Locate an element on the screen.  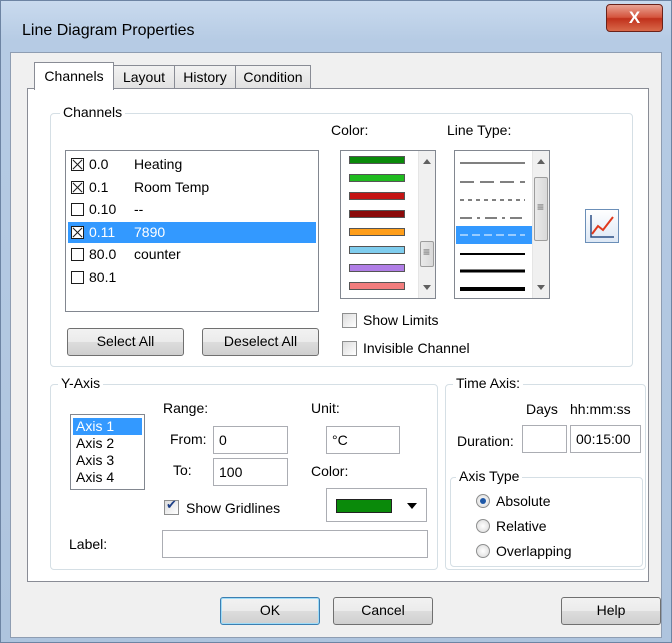
axis-label-input is located at coordinates (295, 544).